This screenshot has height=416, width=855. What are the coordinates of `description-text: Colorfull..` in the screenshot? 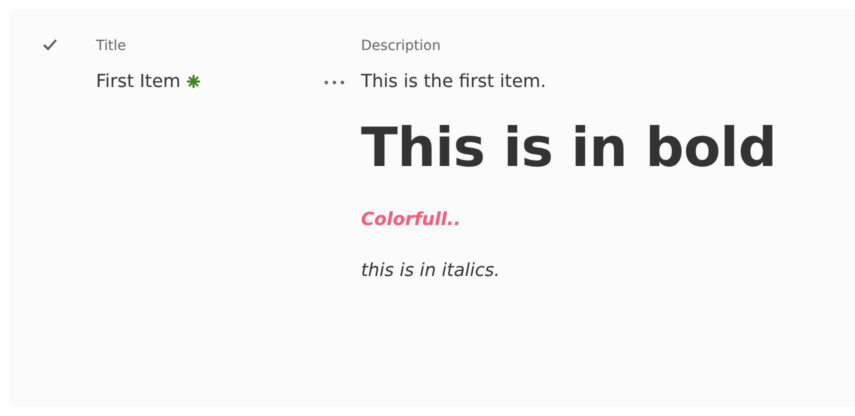 It's located at (411, 219).